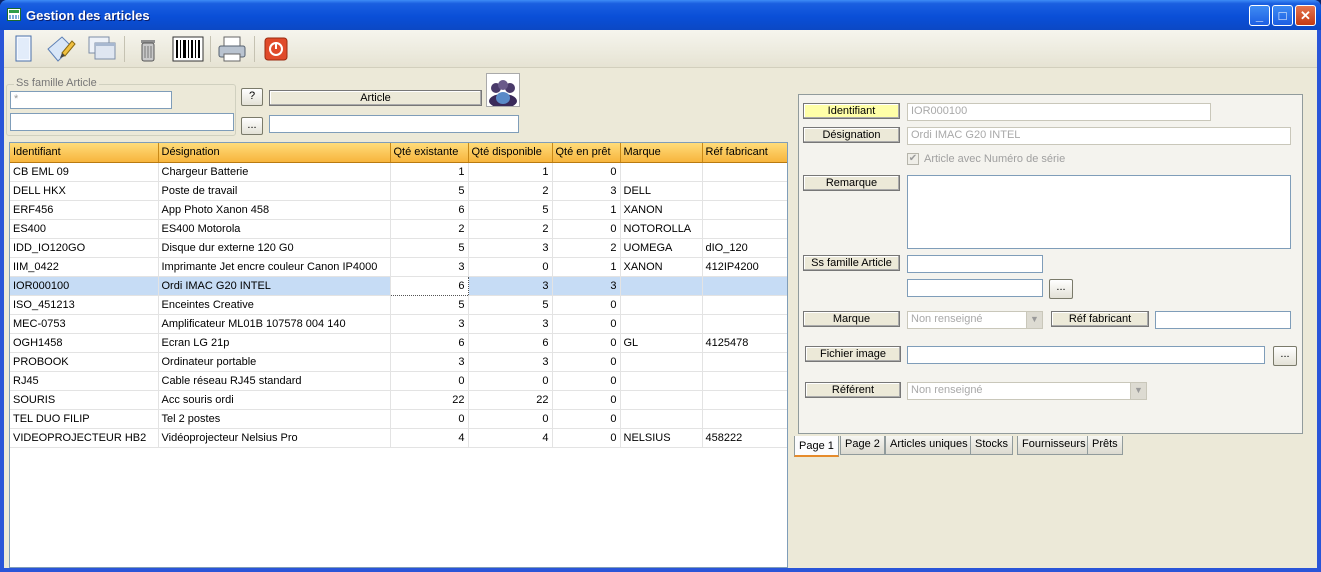  I want to click on designation-field: Ordi IMAC G20 INTEL, so click(1099, 136).